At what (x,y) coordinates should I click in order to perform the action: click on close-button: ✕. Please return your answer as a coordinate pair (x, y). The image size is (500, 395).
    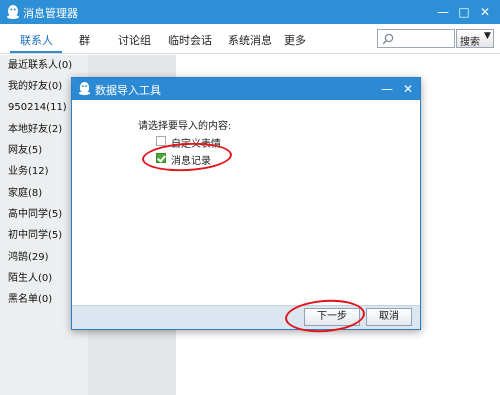
    Looking at the image, I should click on (485, 12).